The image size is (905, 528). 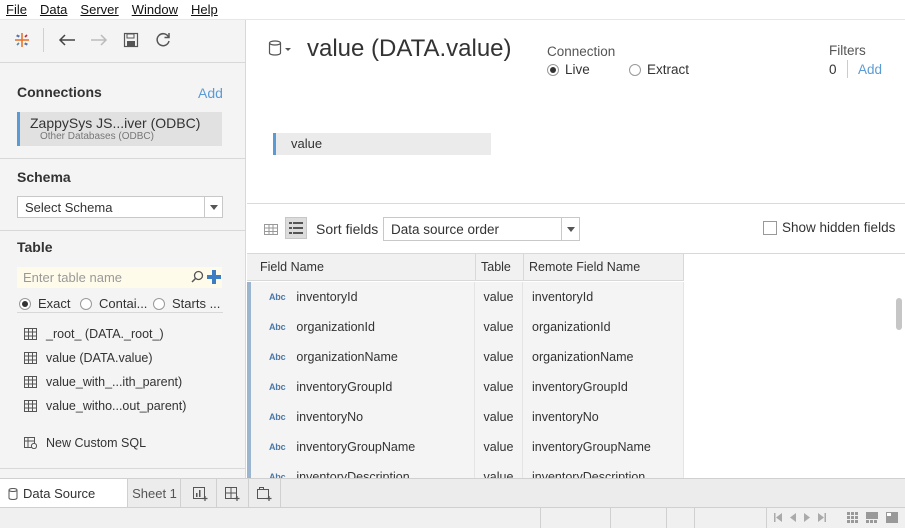 I want to click on field-name-cell: Abc inventoryGroupName, so click(x=361, y=447).